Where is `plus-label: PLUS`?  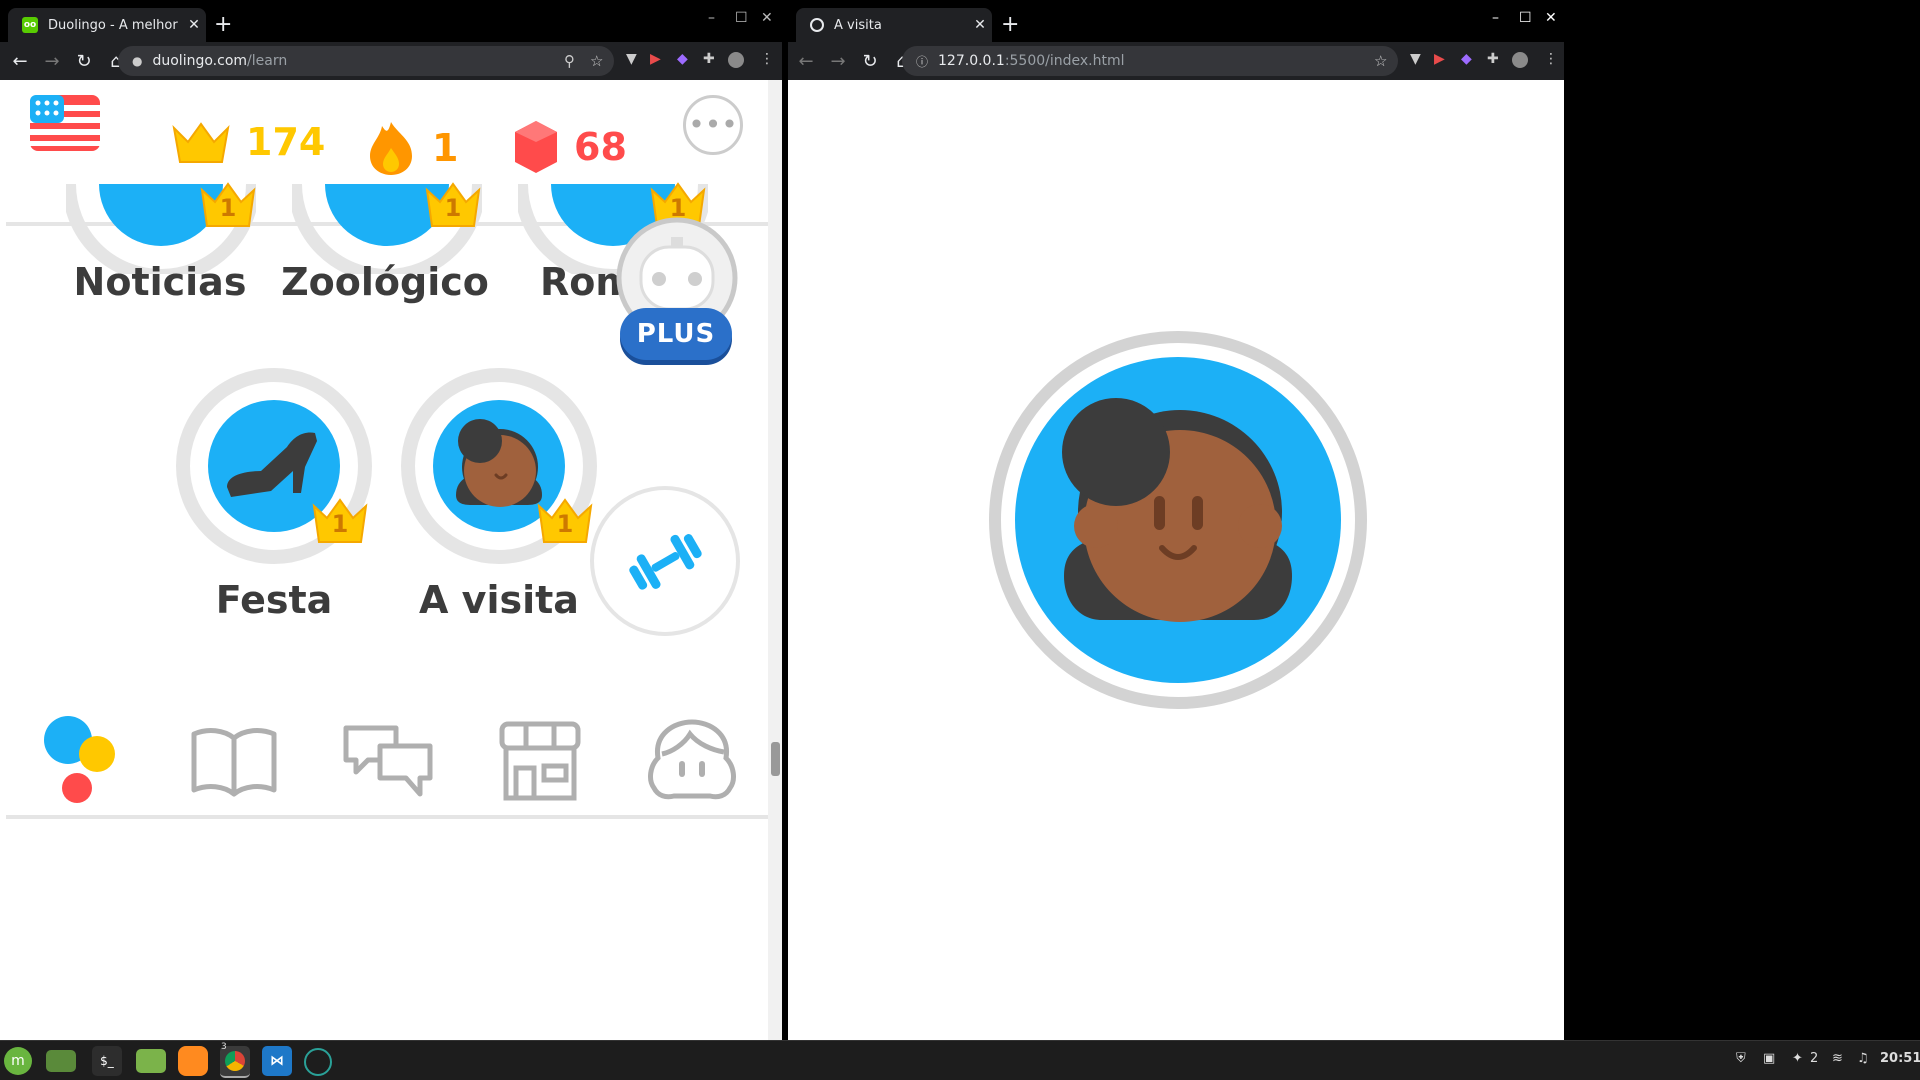
plus-label: PLUS is located at coordinates (676, 334).